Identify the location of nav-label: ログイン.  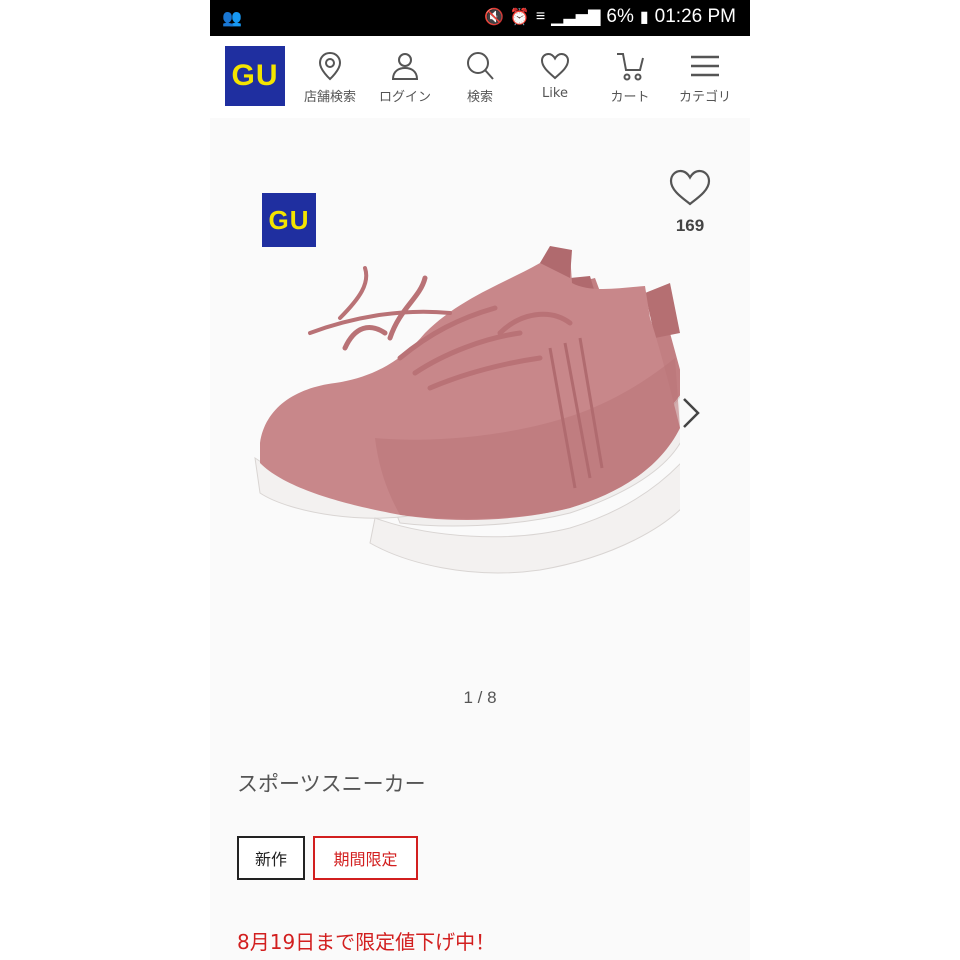
(404, 97).